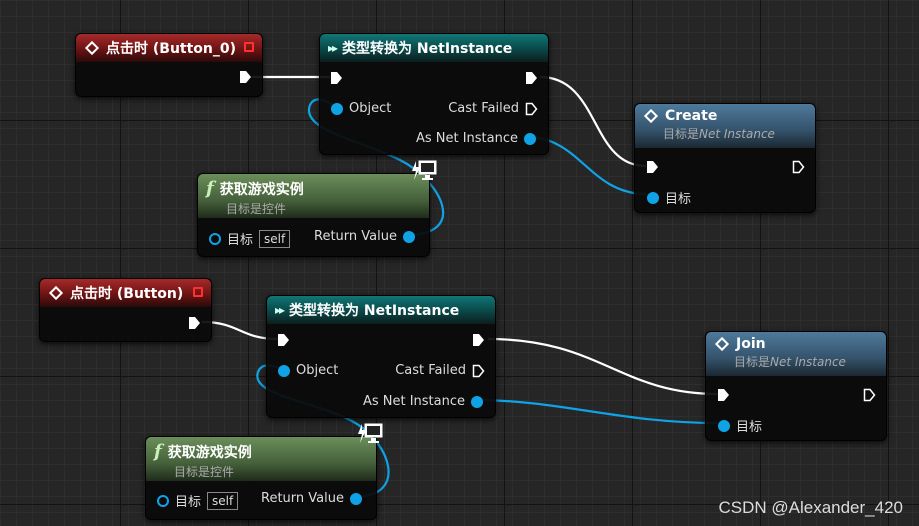 The height and width of the screenshot is (526, 919). I want to click on event-node-title: 点击时 (Button_0), so click(171, 49).